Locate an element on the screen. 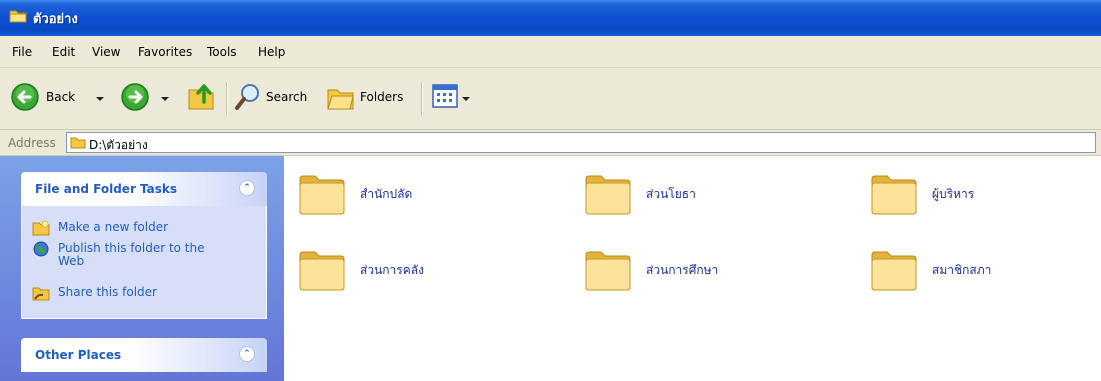 This screenshot has width=1101, height=381. folder-name: ส่วนการศึกษา is located at coordinates (682, 270).